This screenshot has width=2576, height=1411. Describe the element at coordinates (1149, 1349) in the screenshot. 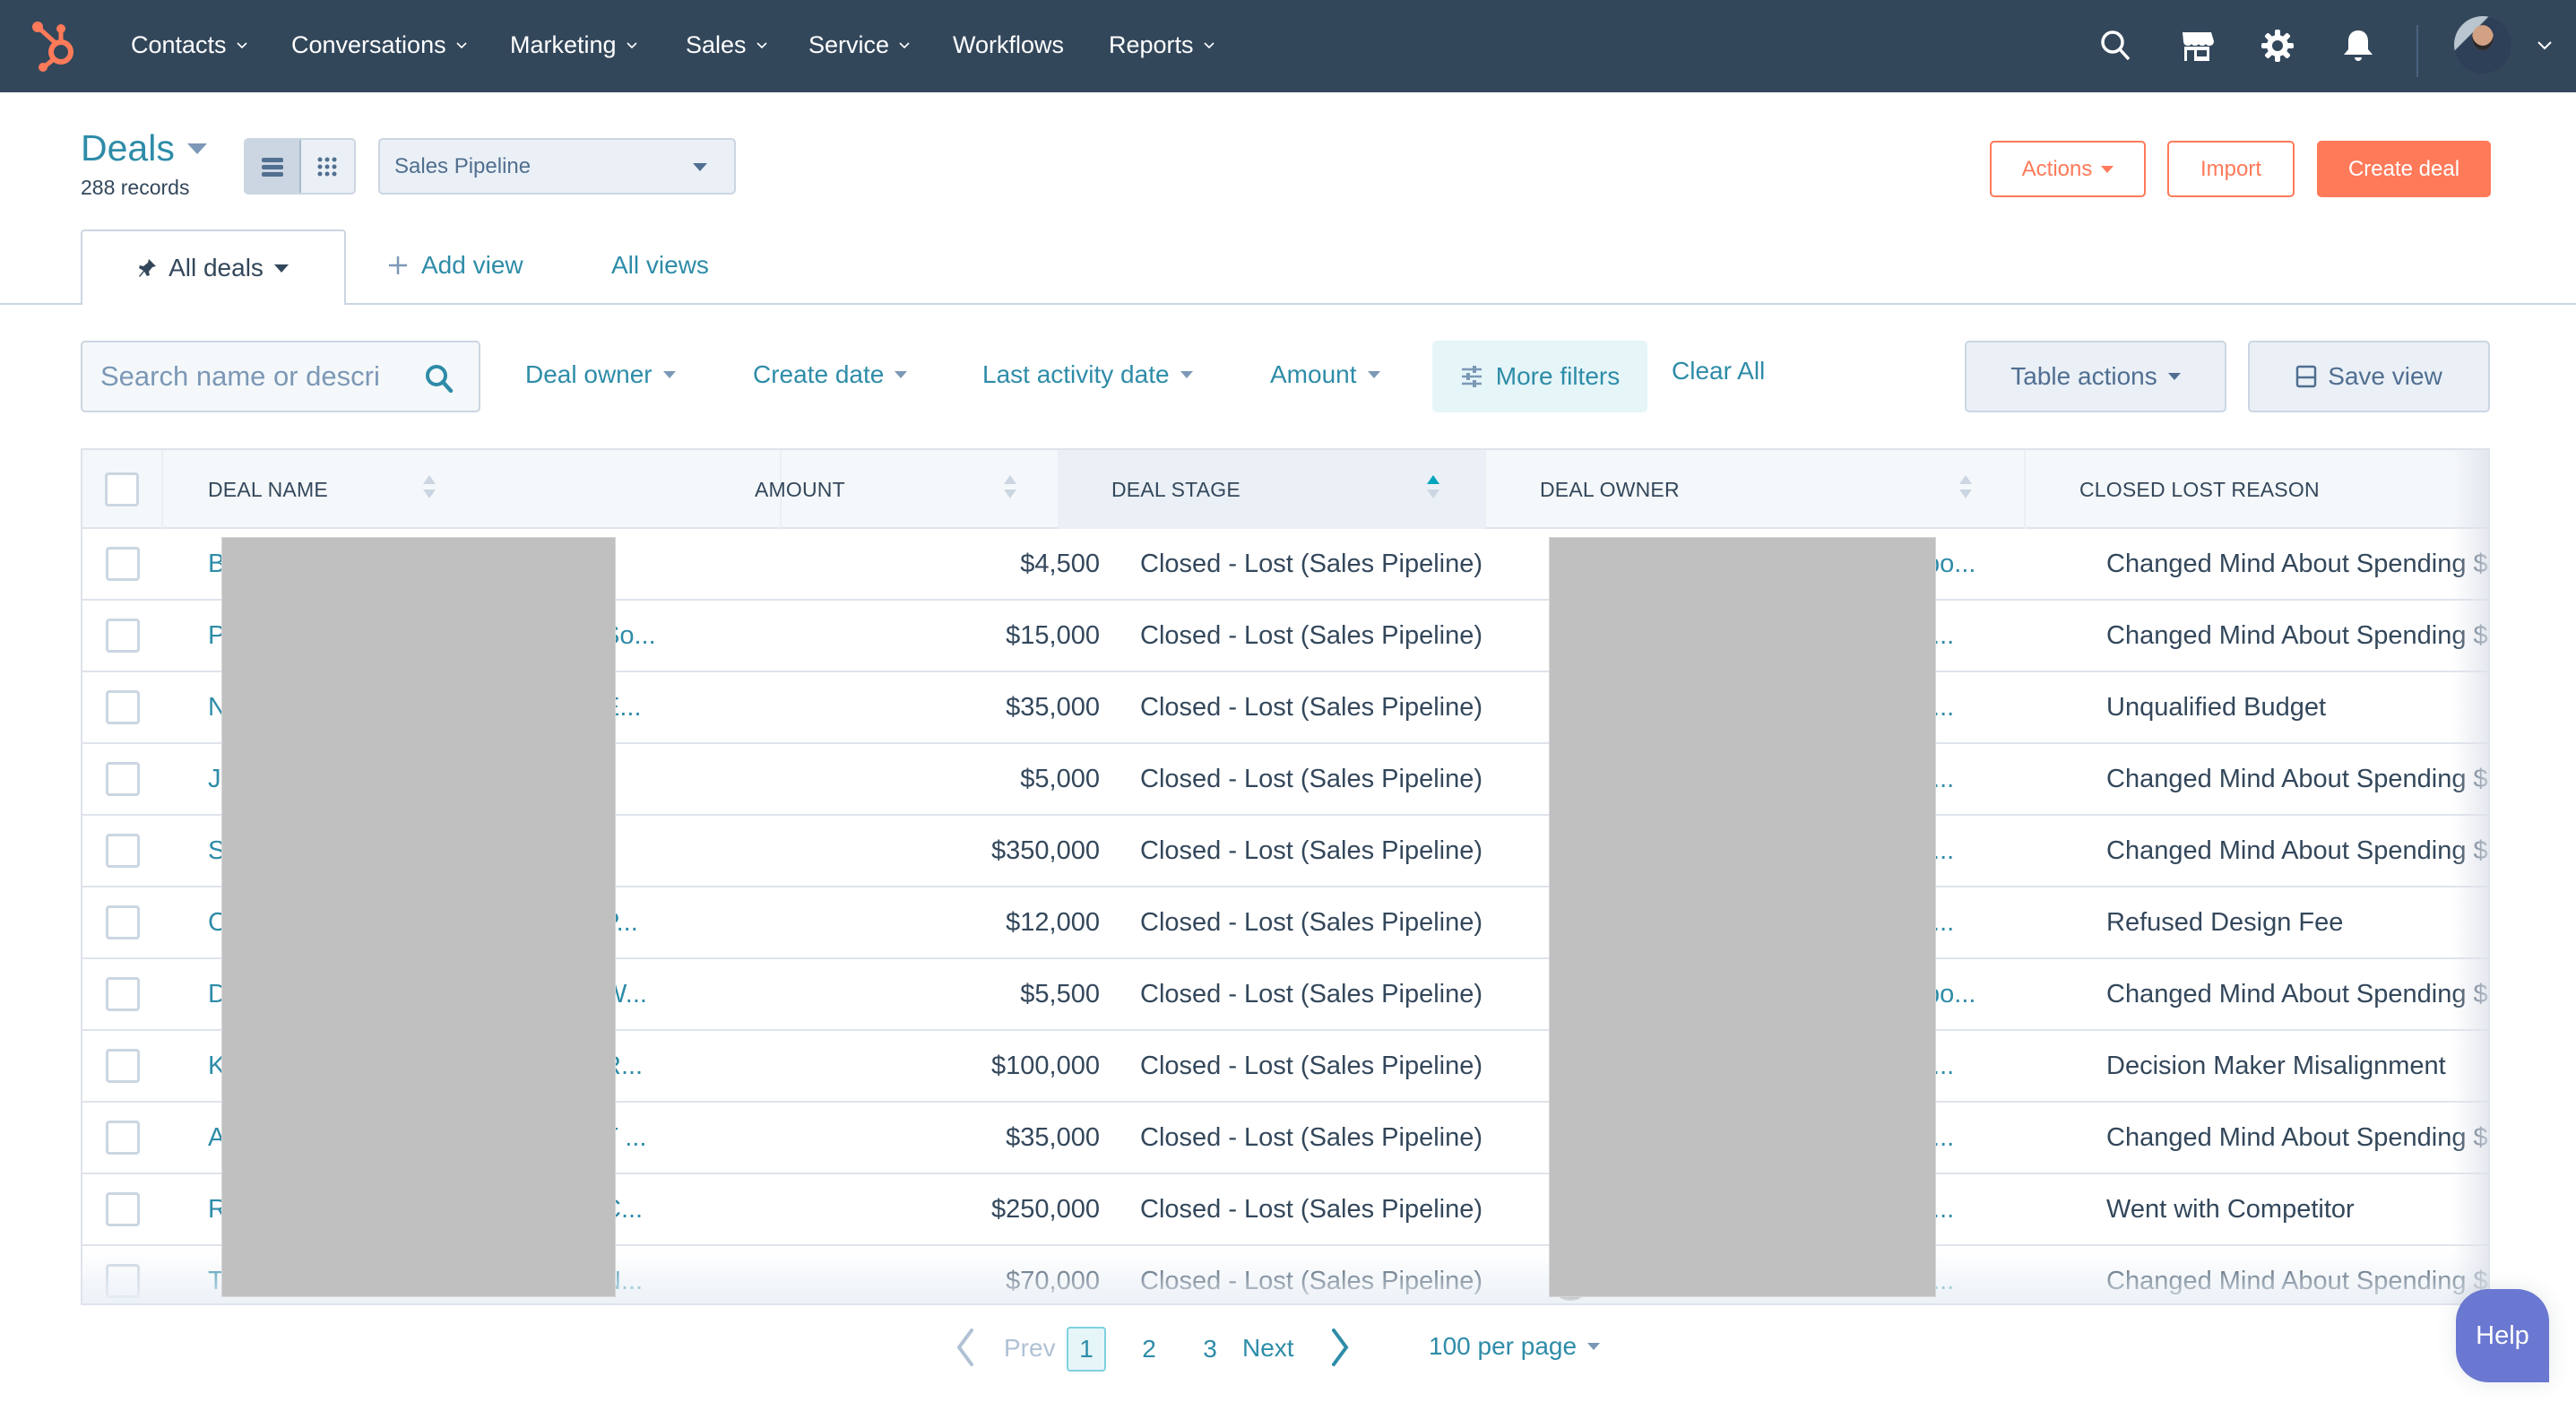

I see `page-2-button: 2` at that location.